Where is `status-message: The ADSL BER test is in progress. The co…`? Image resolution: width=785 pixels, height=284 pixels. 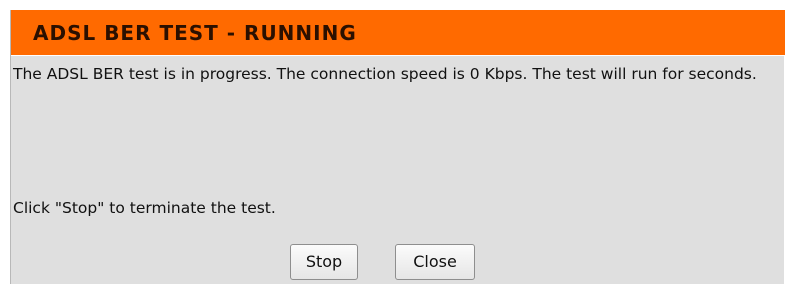 status-message: The ADSL BER test is in progress. The co… is located at coordinates (385, 74).